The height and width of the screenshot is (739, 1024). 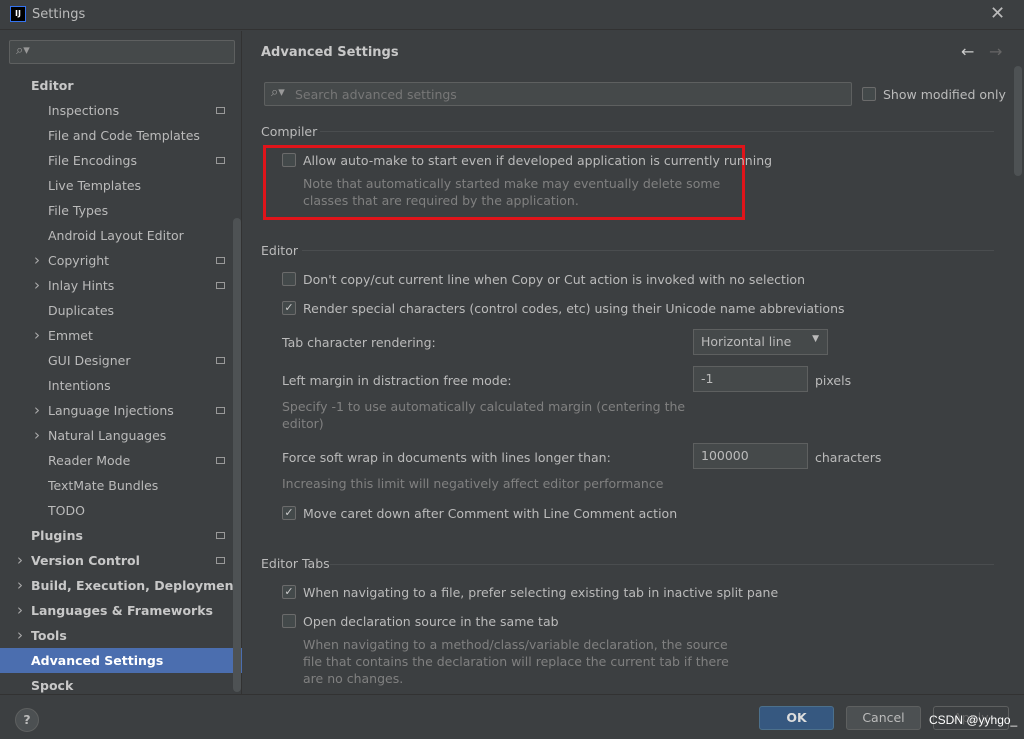 What do you see at coordinates (289, 131) in the screenshot?
I see `compiler-section-header: Compiler` at bounding box center [289, 131].